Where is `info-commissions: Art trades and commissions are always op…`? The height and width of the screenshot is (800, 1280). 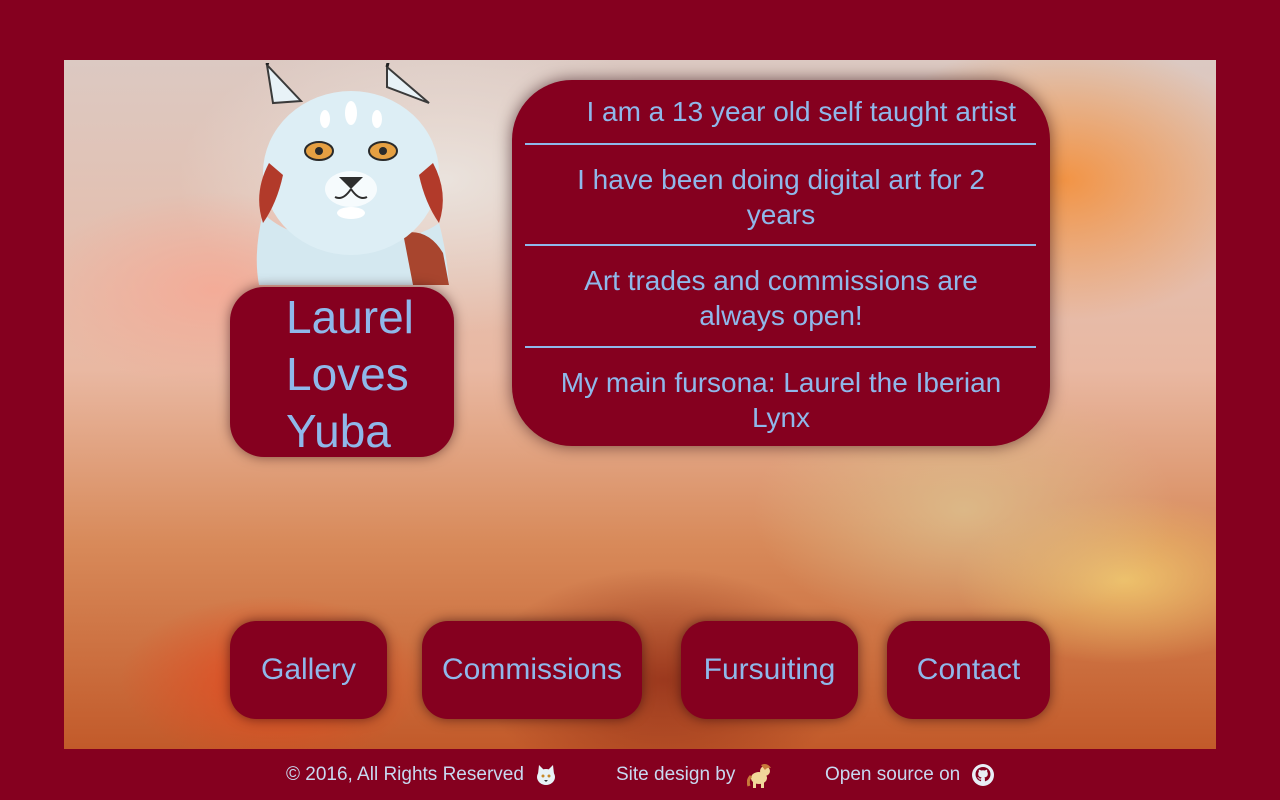 info-commissions: Art trades and commissions are always op… is located at coordinates (781, 298).